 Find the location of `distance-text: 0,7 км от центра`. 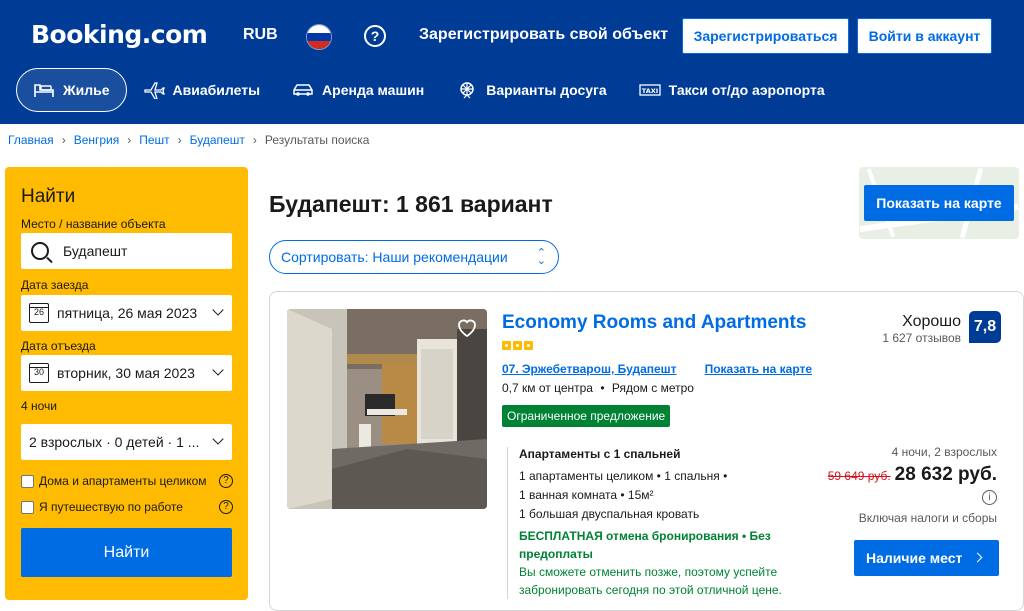

distance-text: 0,7 км от центра is located at coordinates (547, 388).